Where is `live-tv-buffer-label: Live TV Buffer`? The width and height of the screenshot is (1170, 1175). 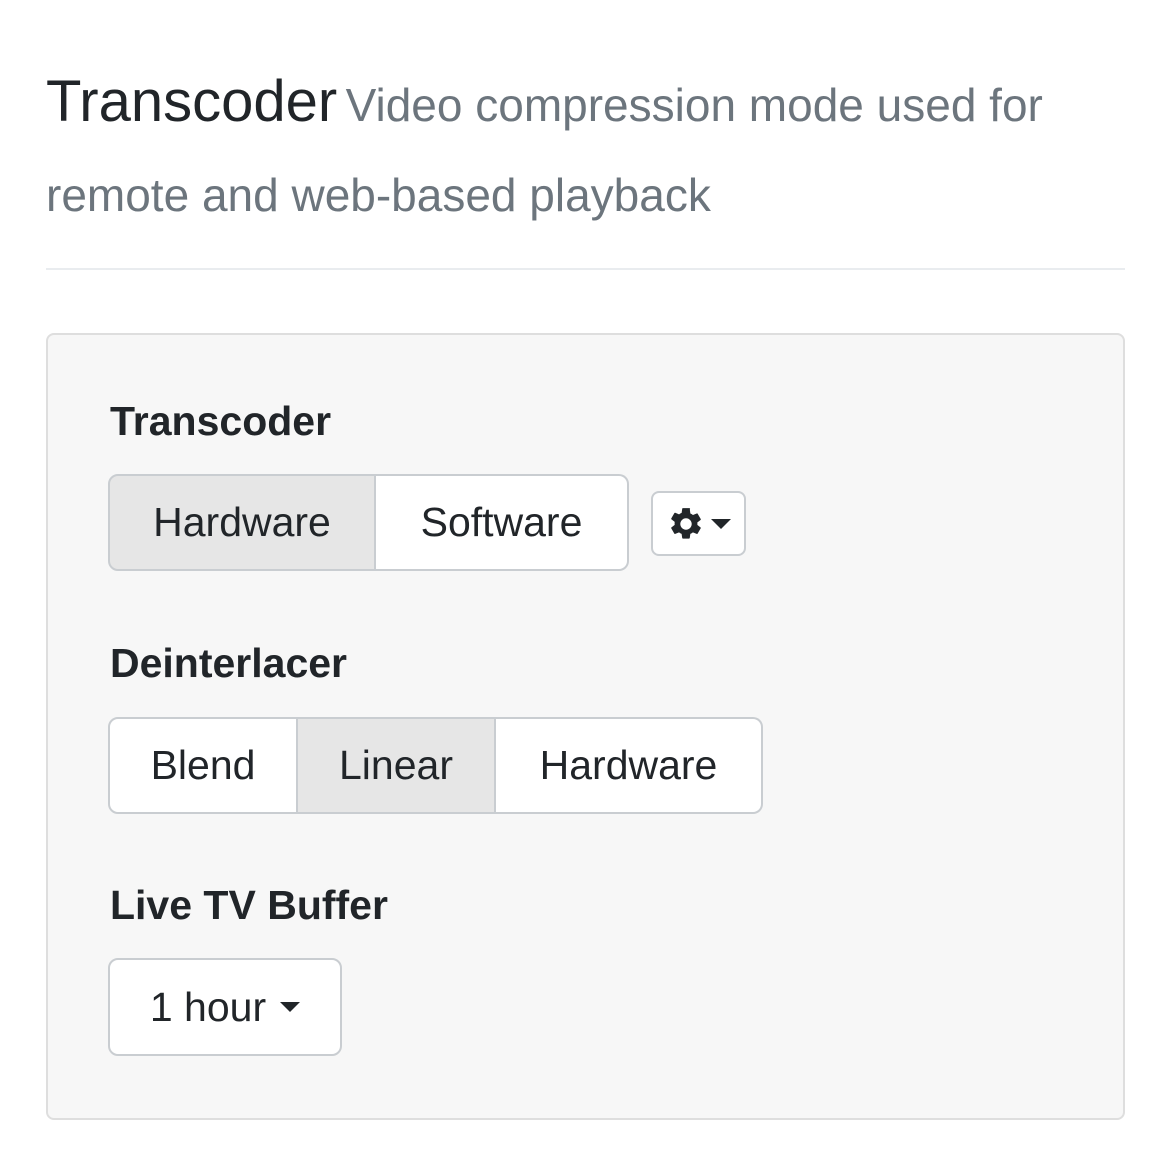 live-tv-buffer-label: Live TV Buffer is located at coordinates (249, 905).